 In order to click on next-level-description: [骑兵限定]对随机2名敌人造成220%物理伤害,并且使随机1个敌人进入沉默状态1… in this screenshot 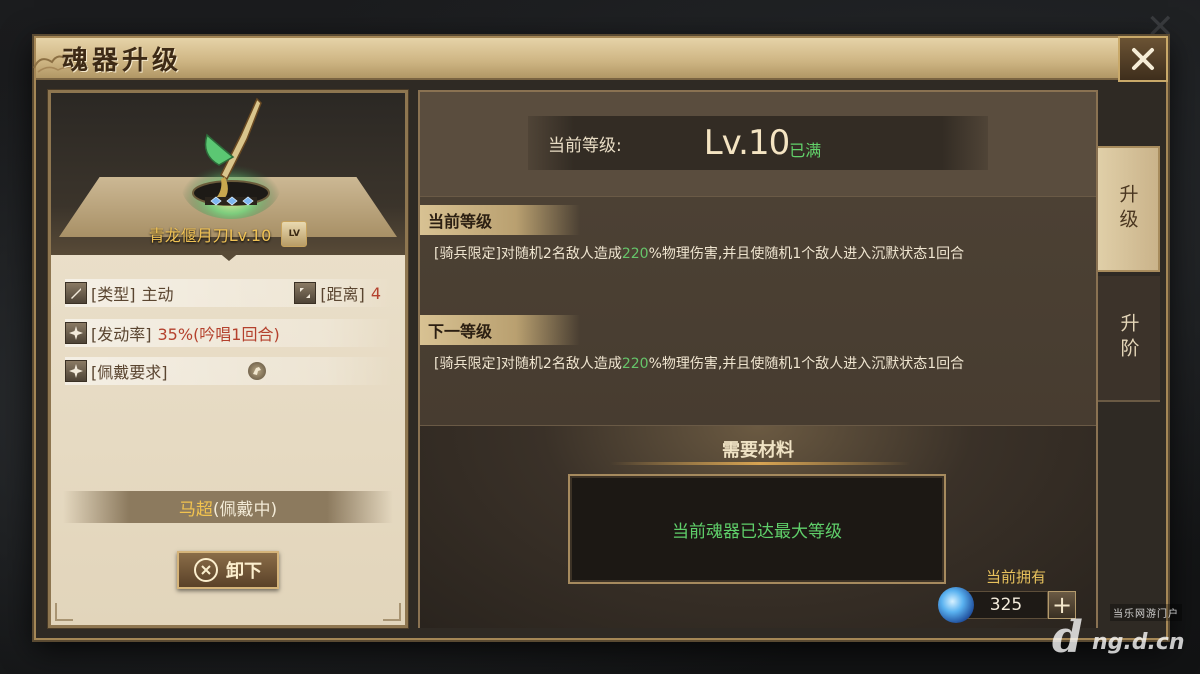, I will do `click(699, 364)`.